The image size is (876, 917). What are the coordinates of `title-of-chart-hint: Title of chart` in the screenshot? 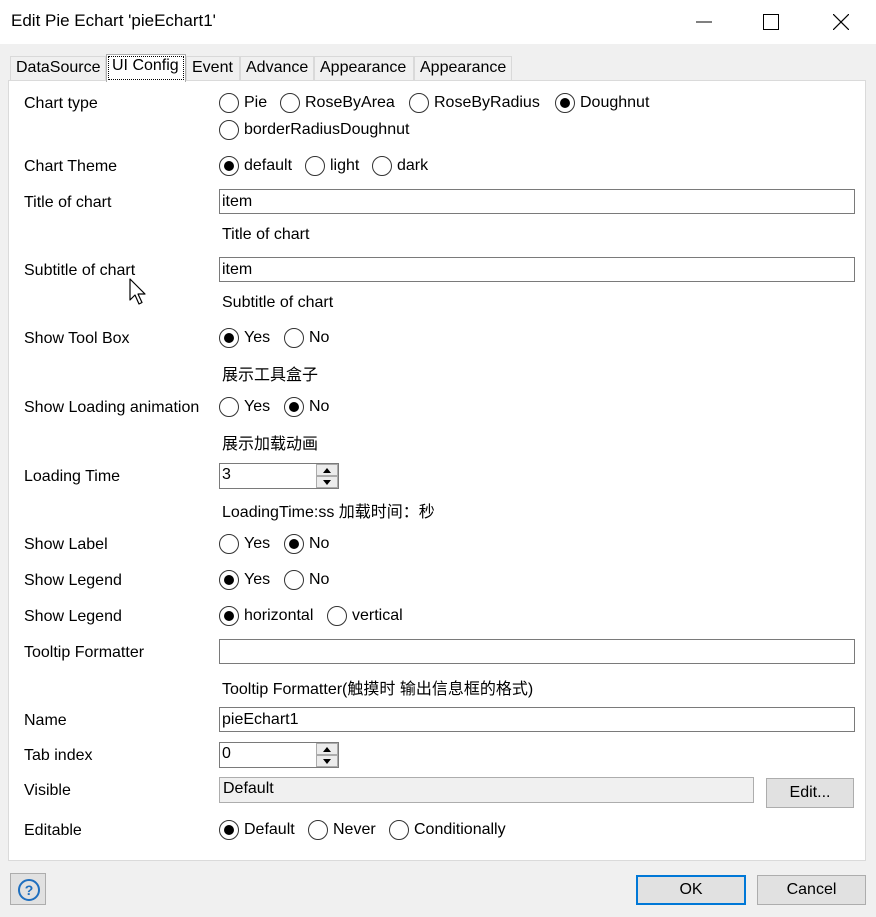 It's located at (266, 234).